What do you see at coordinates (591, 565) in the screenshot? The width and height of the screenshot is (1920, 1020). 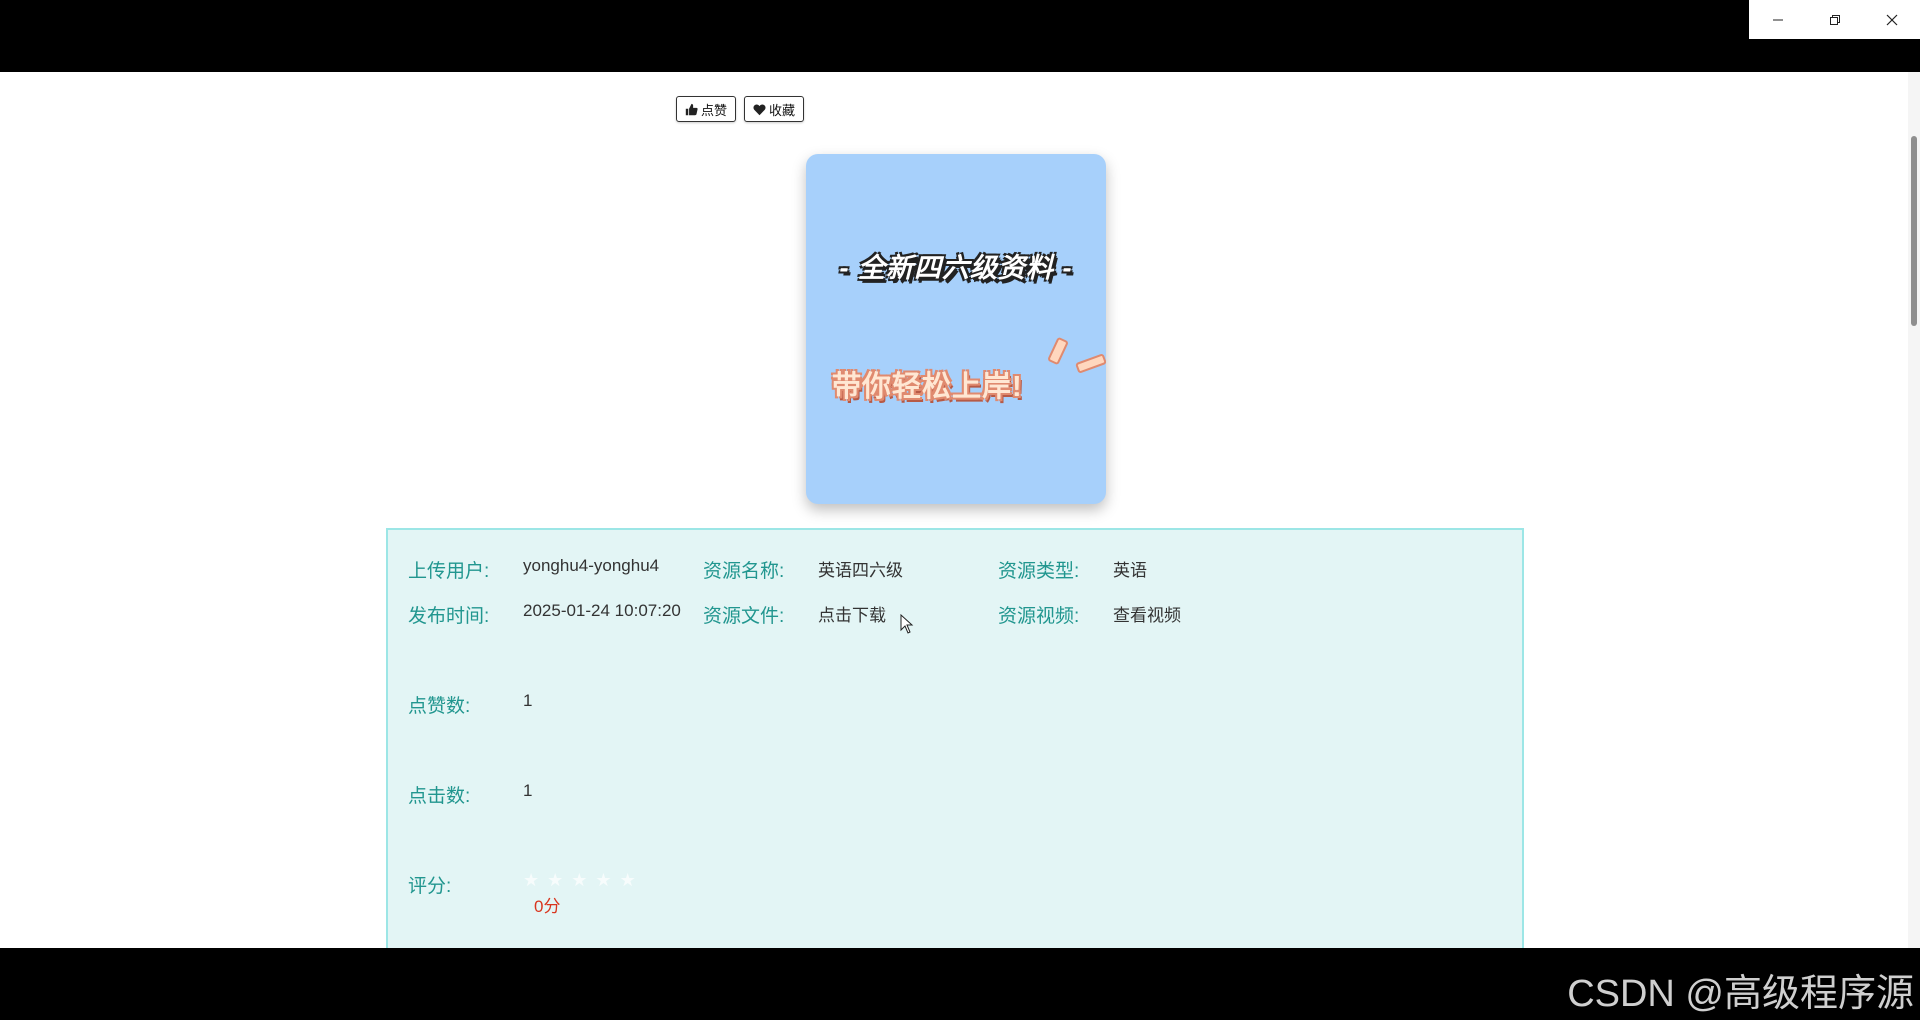 I see `uploader-value: yonghu4-yonghu4` at bounding box center [591, 565].